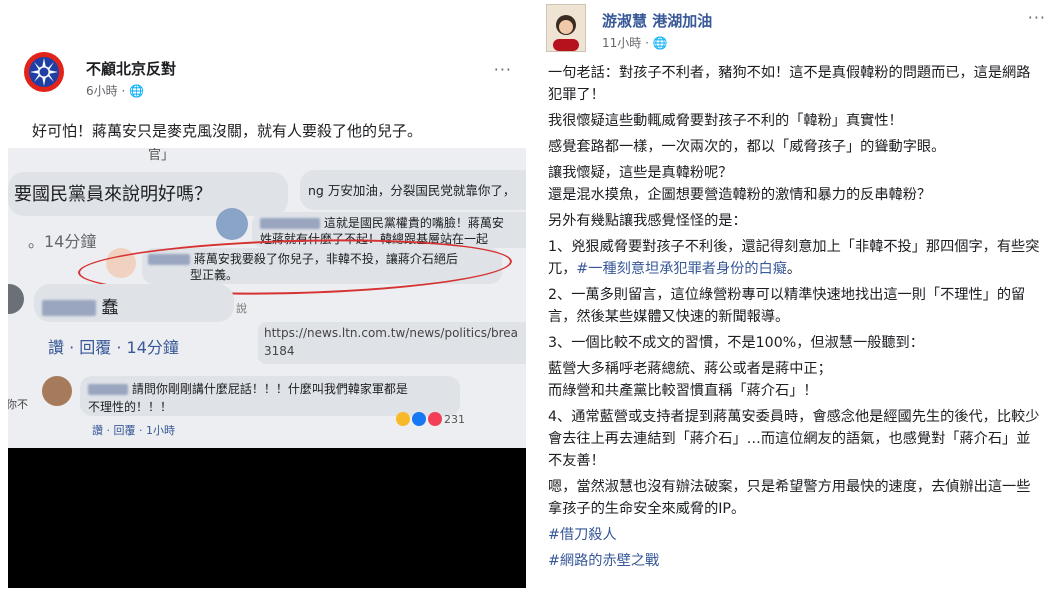 Image resolution: width=1060 pixels, height=596 pixels. Describe the element at coordinates (796, 535) in the screenshot. I see `hashtag-link: #借刀殺人` at that location.